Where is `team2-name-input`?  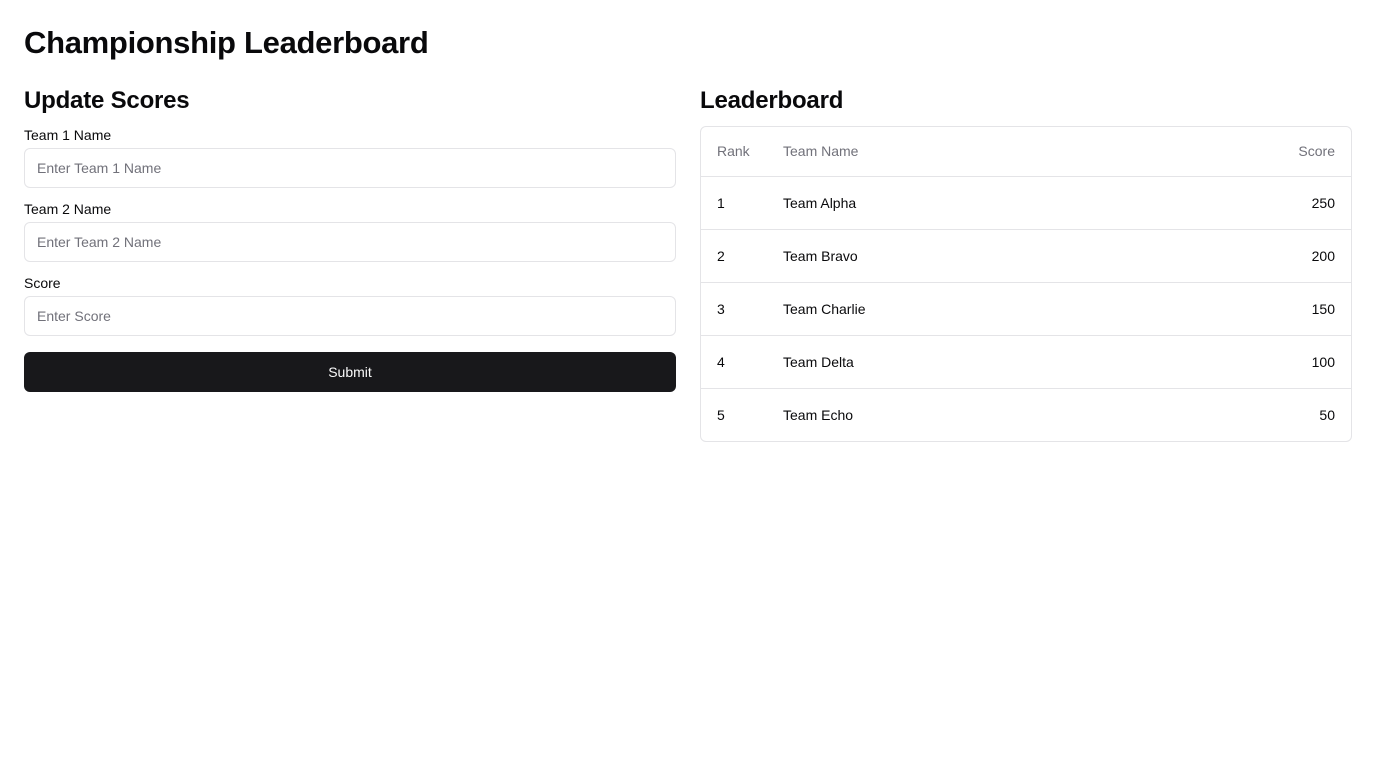 team2-name-input is located at coordinates (350, 242).